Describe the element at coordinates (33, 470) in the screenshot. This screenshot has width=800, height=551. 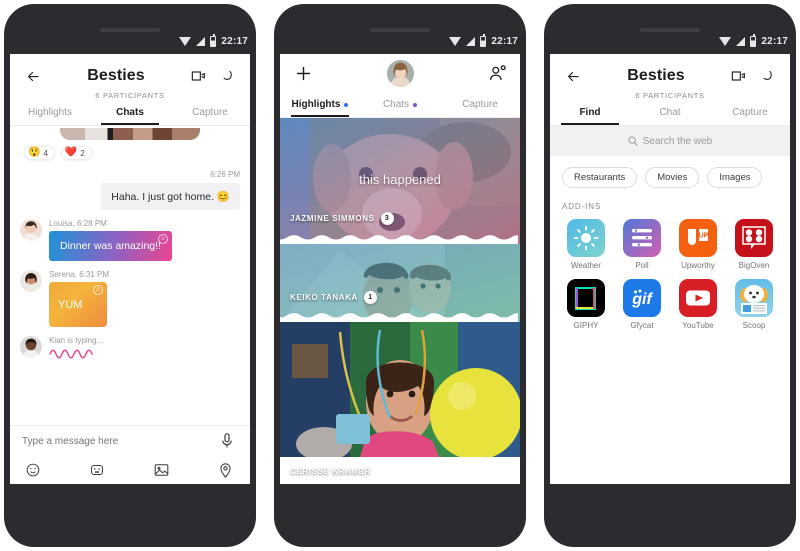
I see `emoji-icon` at that location.